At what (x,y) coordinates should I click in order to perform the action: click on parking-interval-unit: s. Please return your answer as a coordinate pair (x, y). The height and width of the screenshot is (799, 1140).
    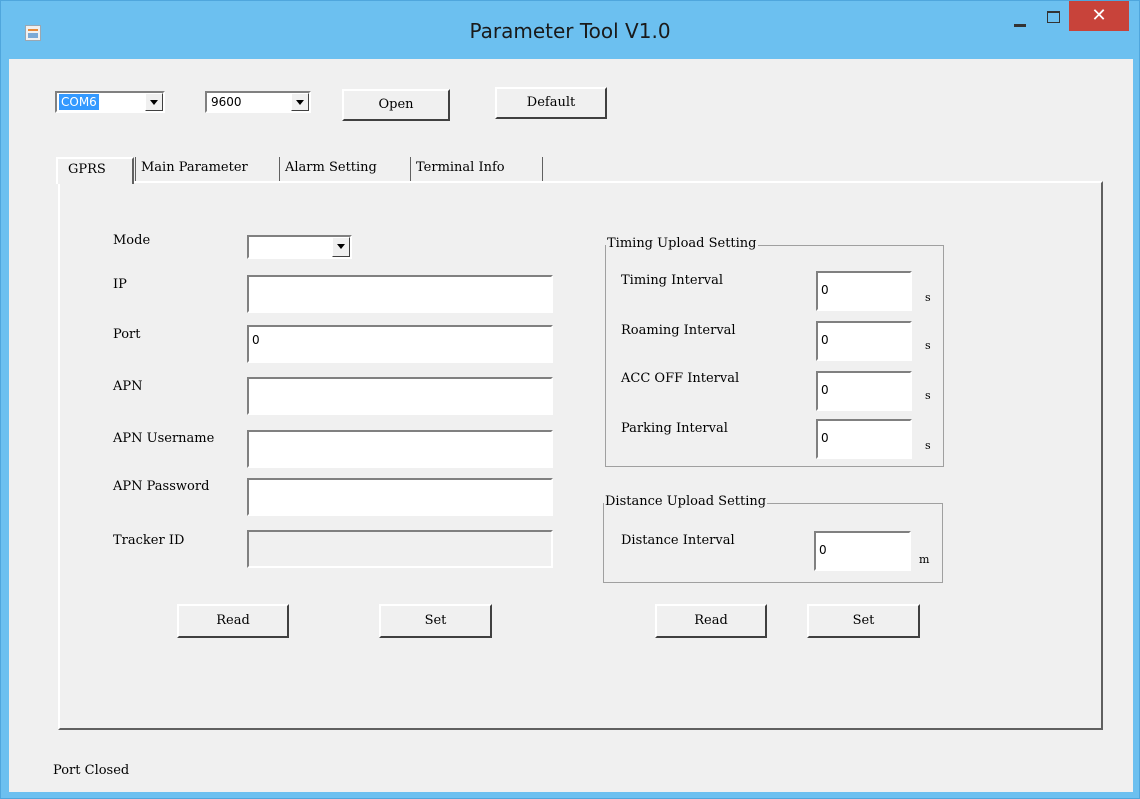
    Looking at the image, I should click on (928, 445).